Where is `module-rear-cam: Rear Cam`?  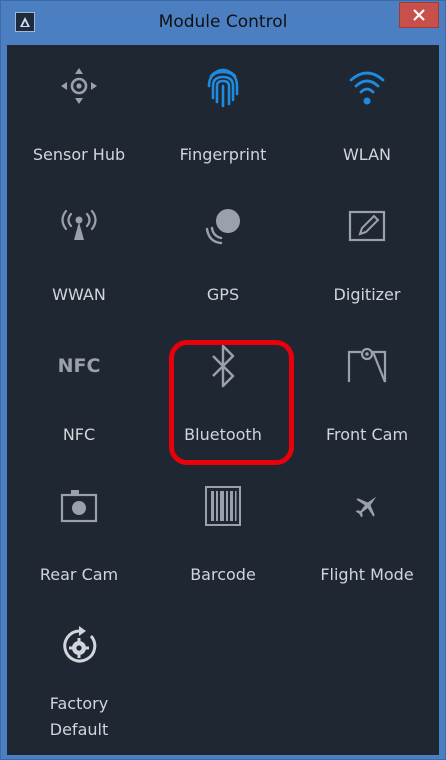
module-rear-cam: Rear Cam is located at coordinates (79, 535).